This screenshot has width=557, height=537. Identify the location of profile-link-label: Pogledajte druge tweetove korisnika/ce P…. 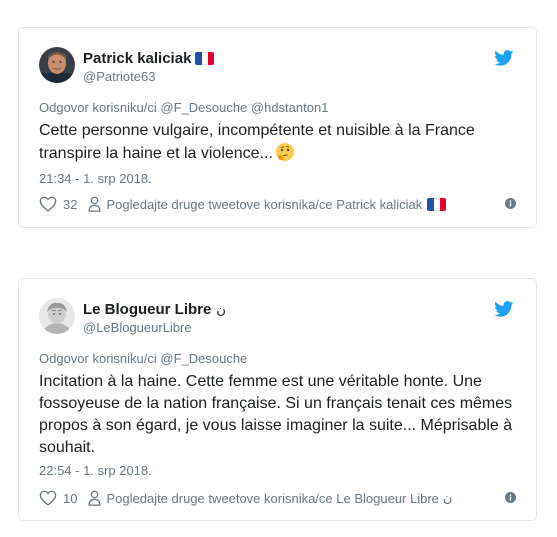
(264, 204).